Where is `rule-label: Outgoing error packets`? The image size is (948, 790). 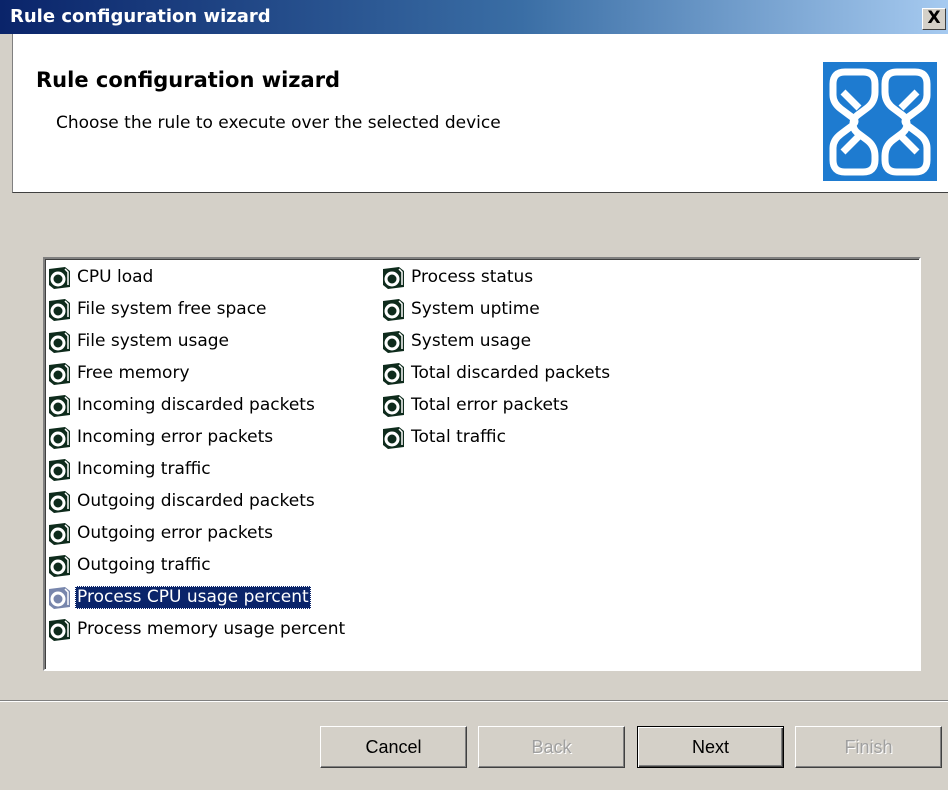
rule-label: Outgoing error packets is located at coordinates (175, 533).